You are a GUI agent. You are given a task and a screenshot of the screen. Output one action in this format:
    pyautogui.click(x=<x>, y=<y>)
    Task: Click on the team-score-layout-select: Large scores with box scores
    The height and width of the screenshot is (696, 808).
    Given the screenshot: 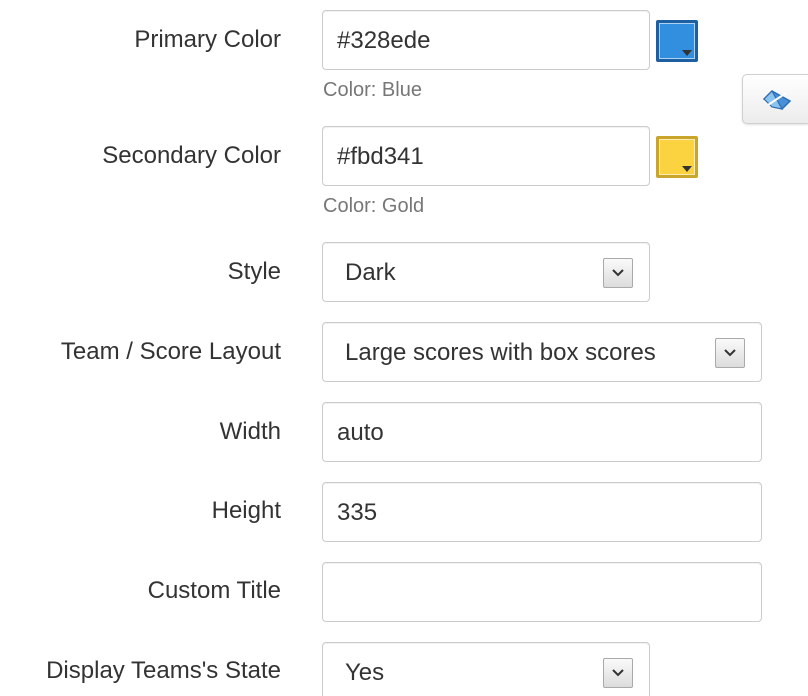 What is the action you would take?
    pyautogui.click(x=542, y=352)
    